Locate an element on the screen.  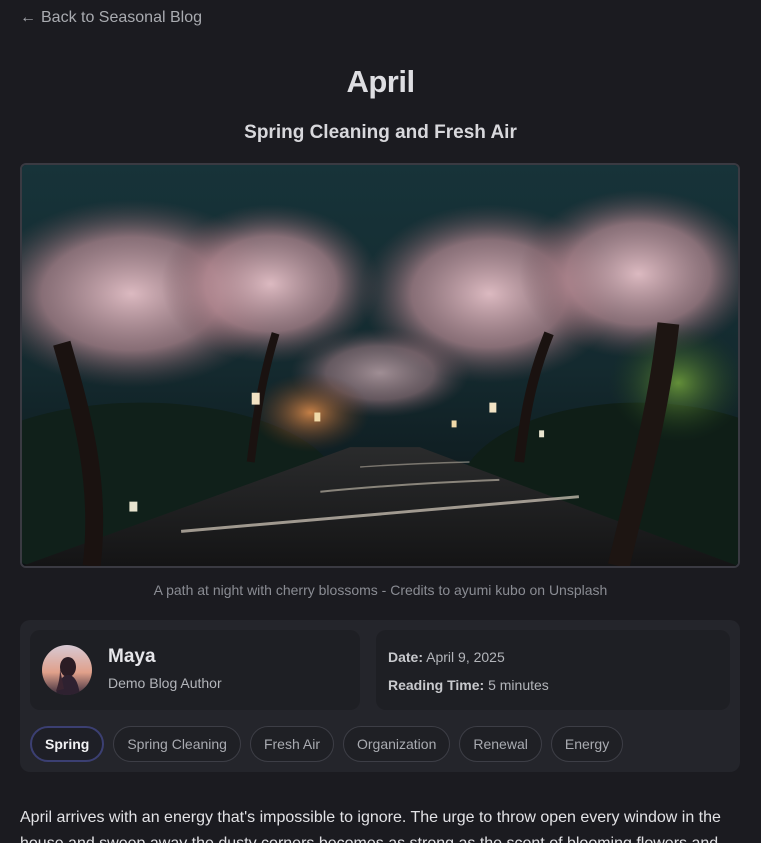
tag-renewal: Renewal is located at coordinates (500, 744).